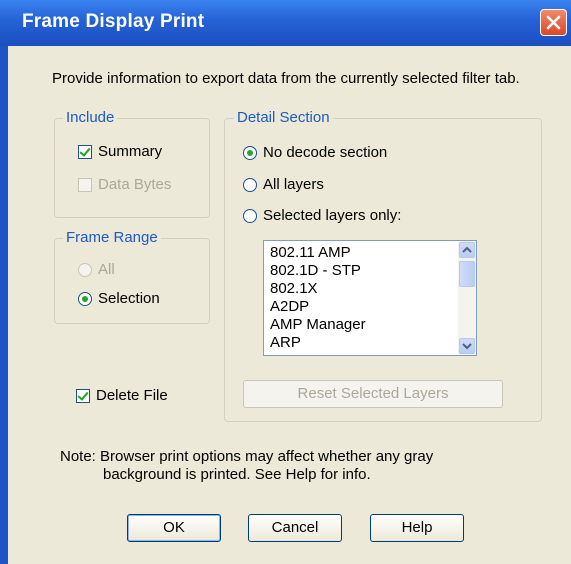 This screenshot has width=571, height=564. I want to click on scroll-up-button, so click(467, 250).